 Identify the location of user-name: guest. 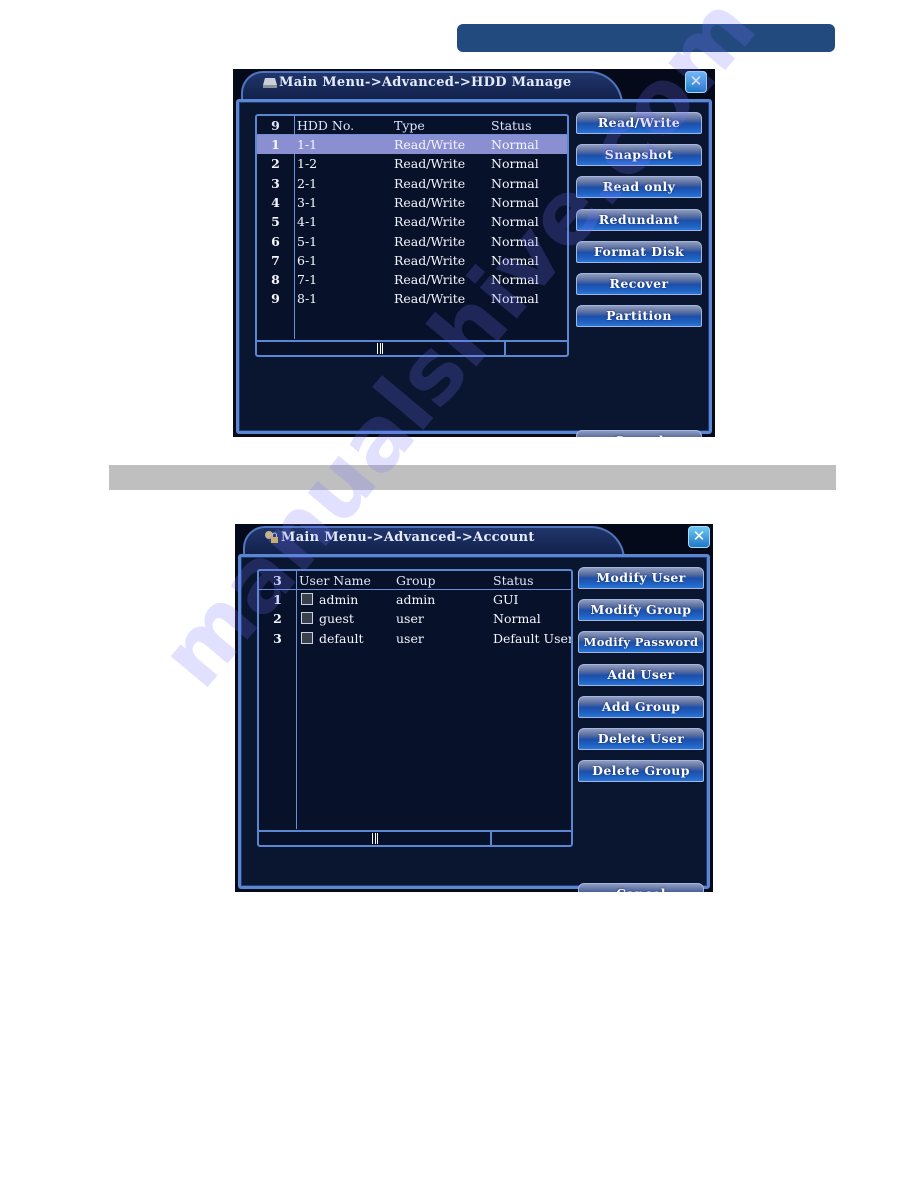
(336, 619).